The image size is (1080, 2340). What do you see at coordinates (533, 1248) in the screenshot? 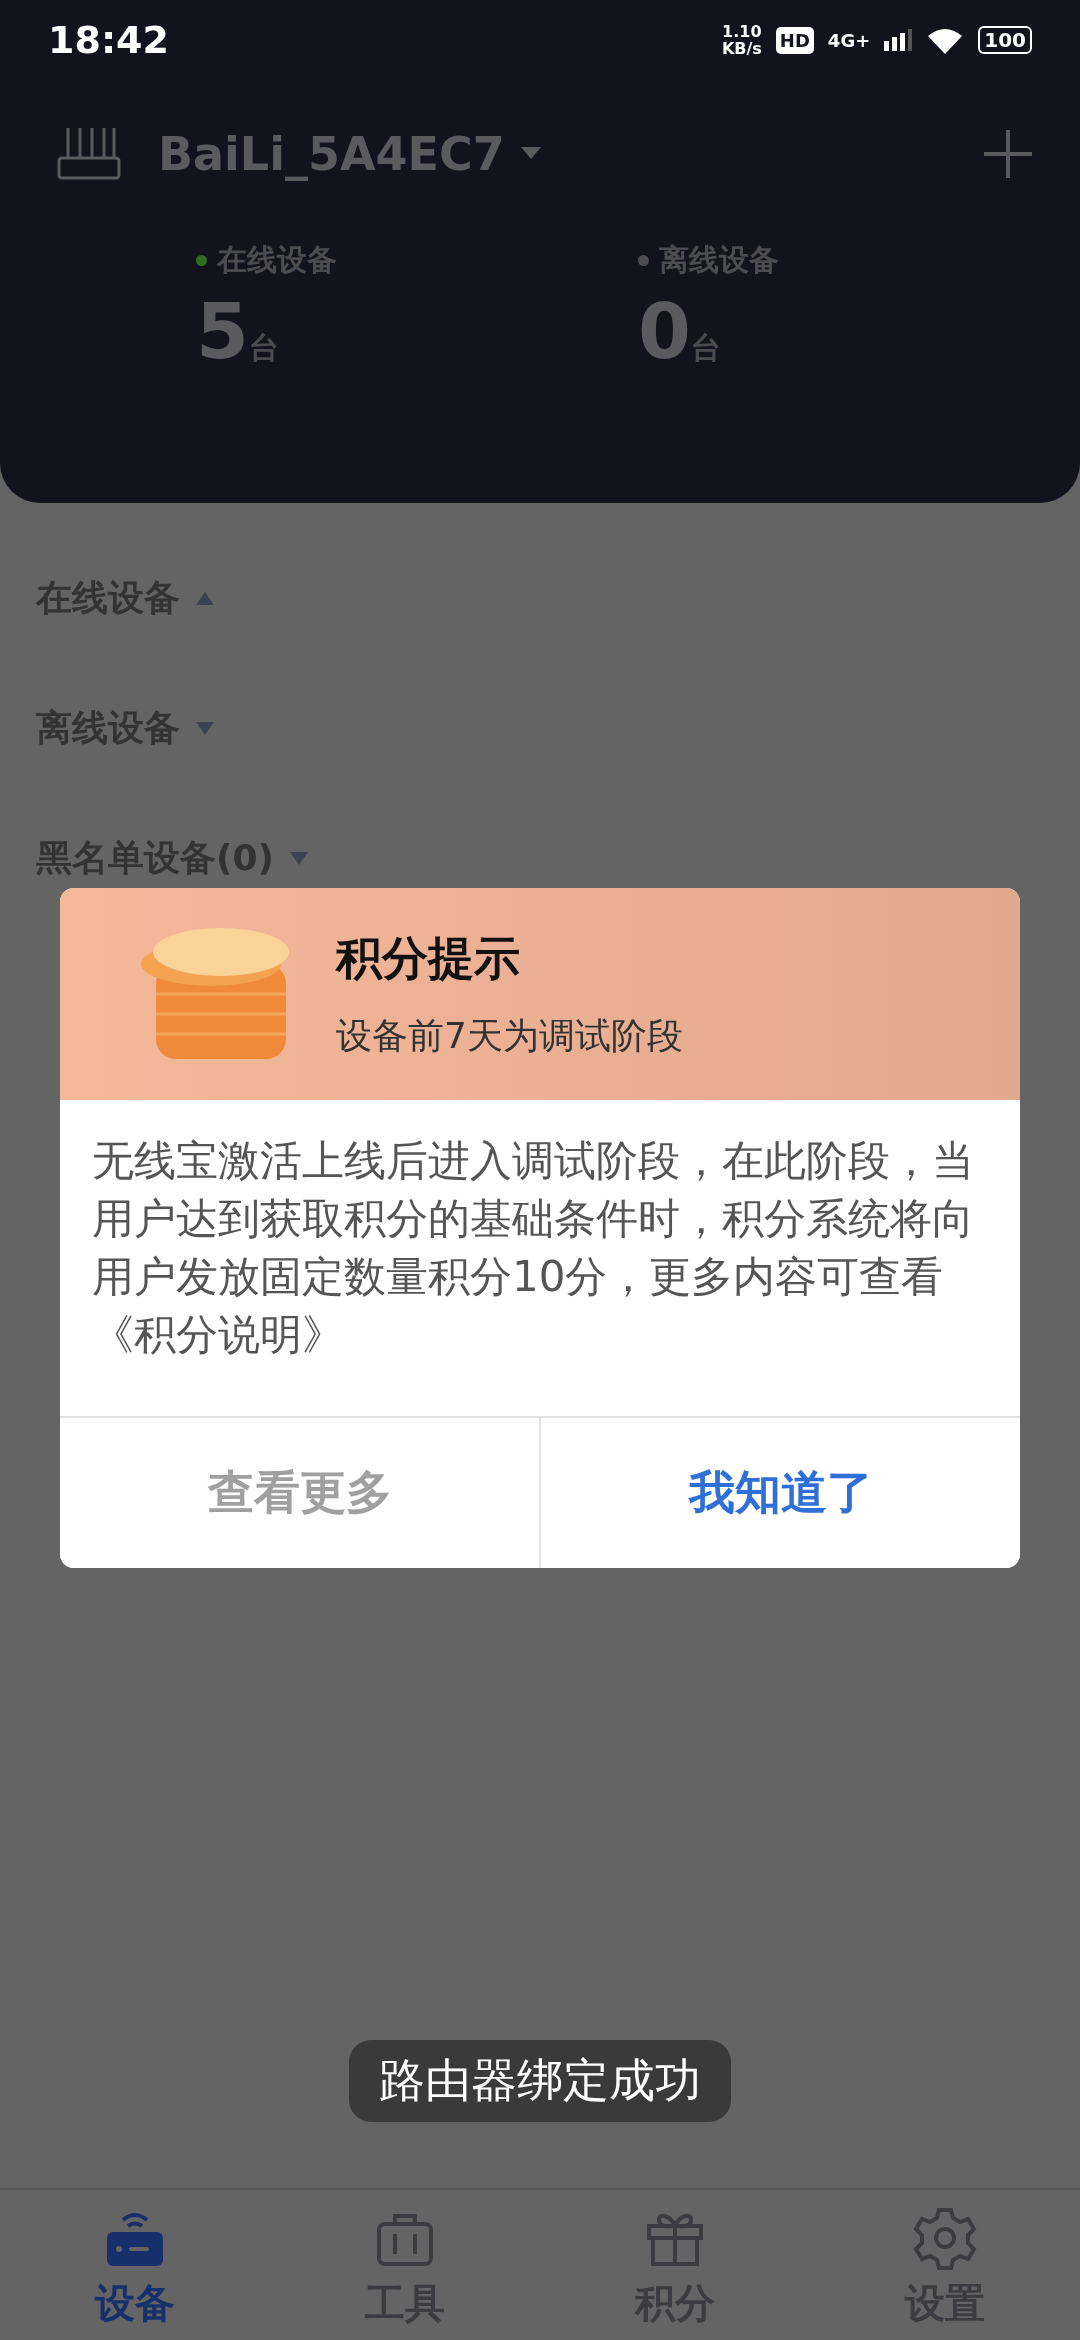
I see `dialog-message: 无线宝激活上线后进入调试阶段，在此阶段，当用户达到获取积分的基础条件时，积分系统将向用户发放固定数量积分10分，更多内容可查看 《积分说明》` at bounding box center [533, 1248].